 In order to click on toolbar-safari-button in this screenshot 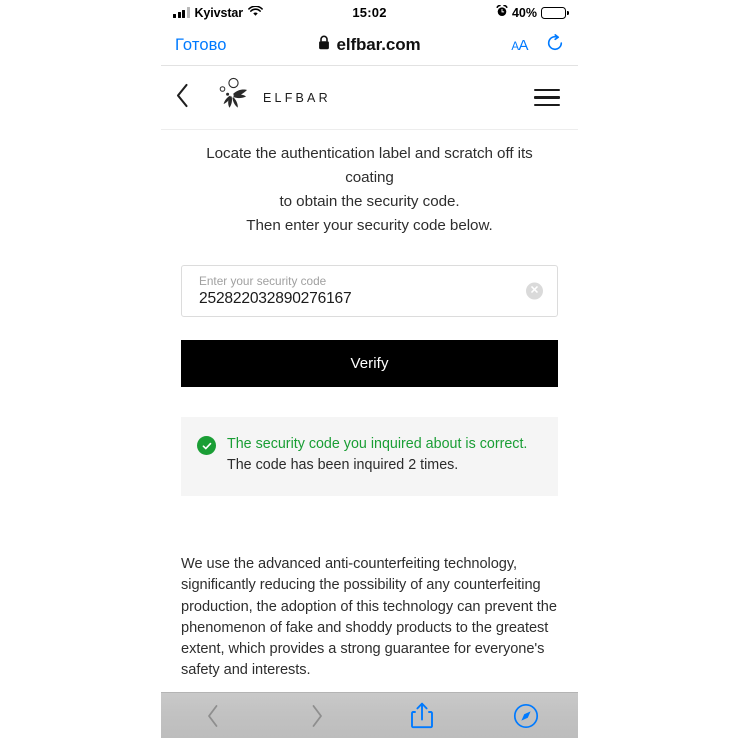, I will do `click(526, 715)`.